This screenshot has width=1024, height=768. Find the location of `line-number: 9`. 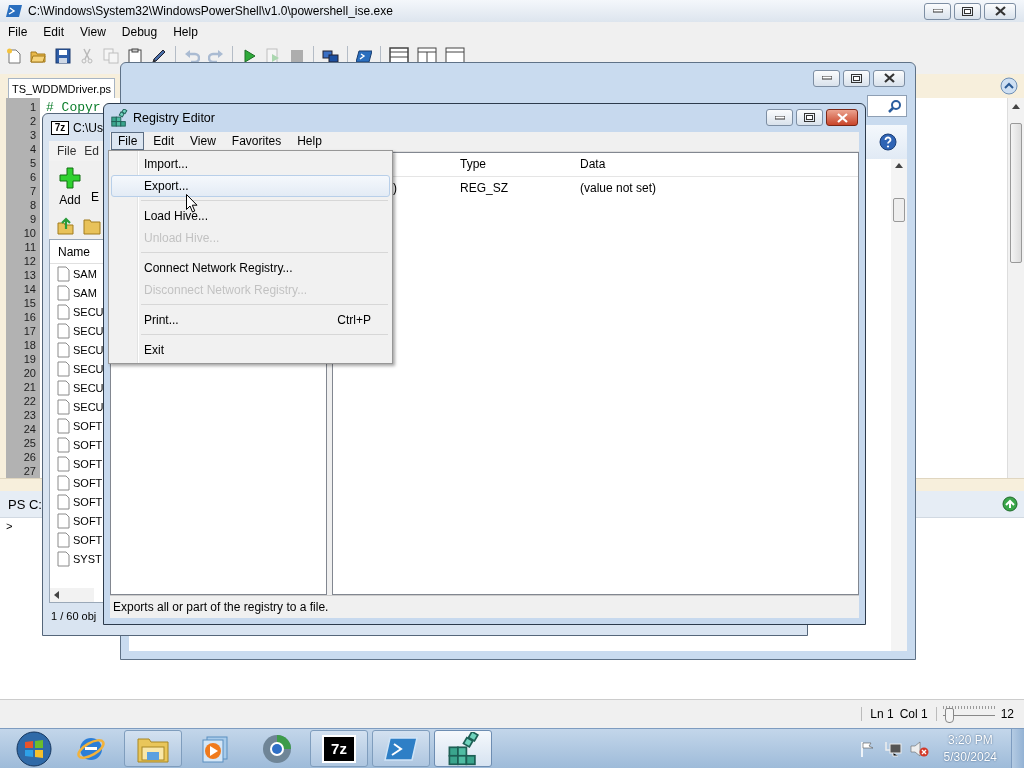

line-number: 9 is located at coordinates (32, 219).